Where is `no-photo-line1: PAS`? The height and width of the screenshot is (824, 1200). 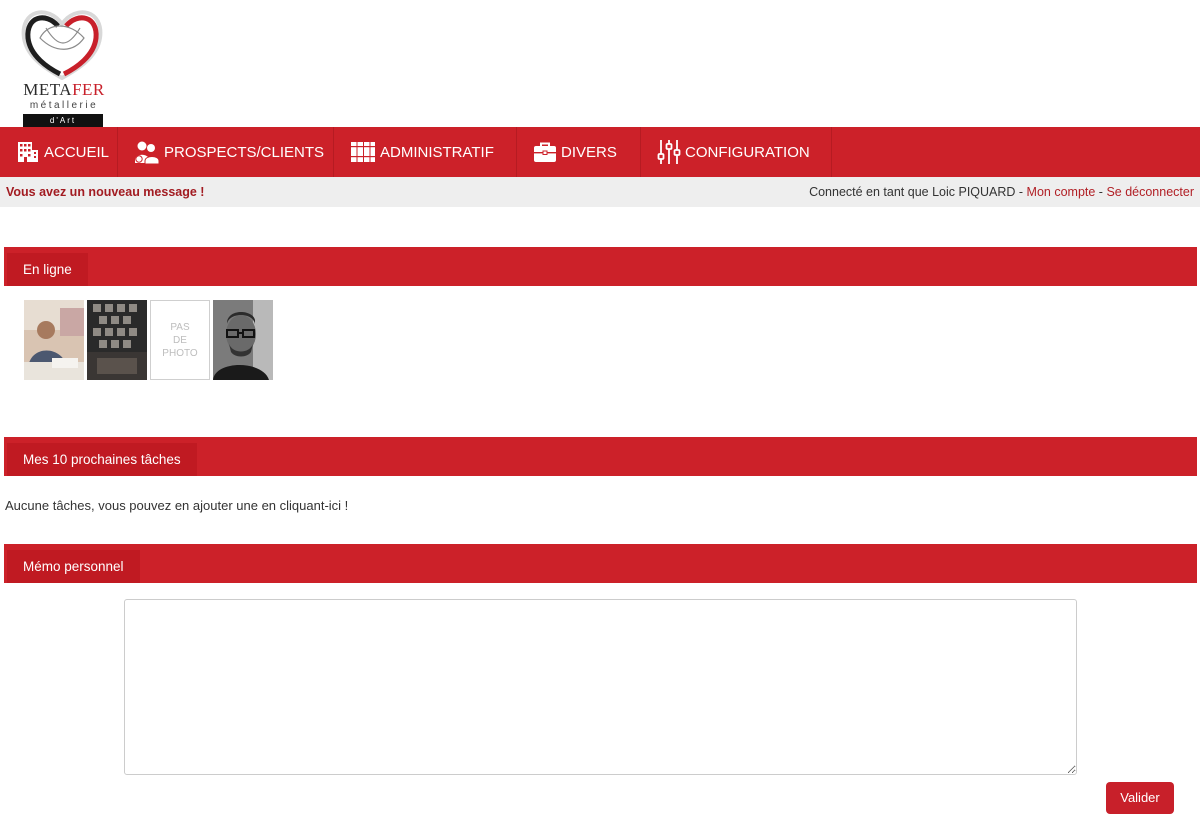
no-photo-line1: PAS is located at coordinates (180, 327).